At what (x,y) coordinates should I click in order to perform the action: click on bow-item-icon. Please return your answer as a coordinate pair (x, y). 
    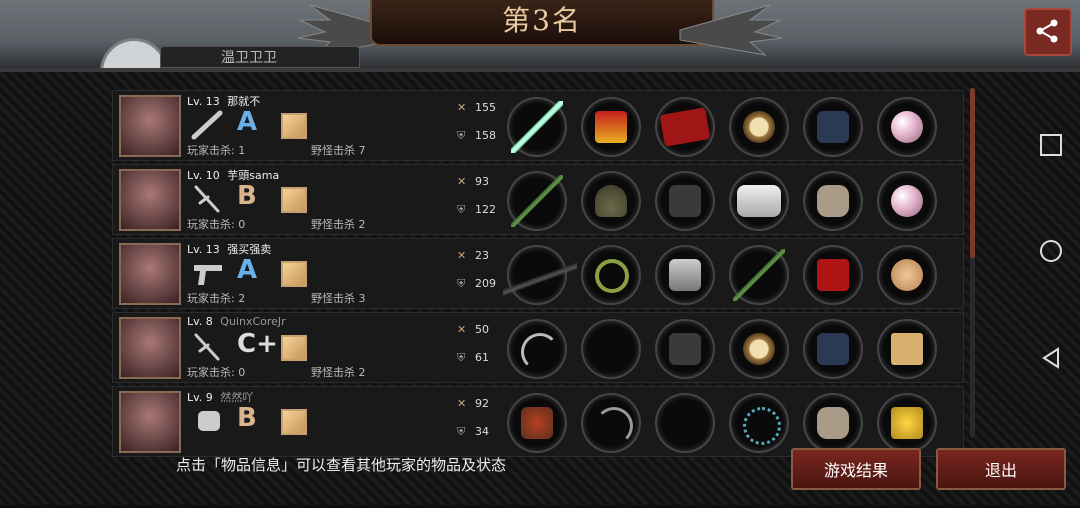
    Looking at the image, I should click on (907, 423).